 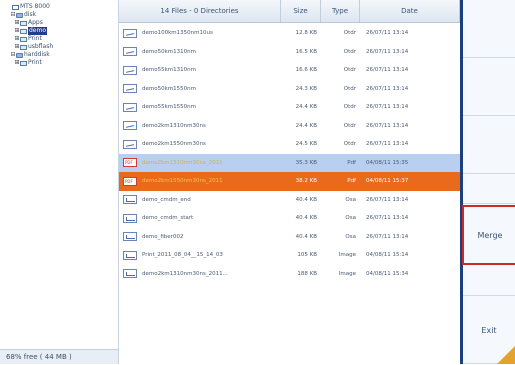 I want to click on tree-item: MTS 8000, so click(x=29, y=7).